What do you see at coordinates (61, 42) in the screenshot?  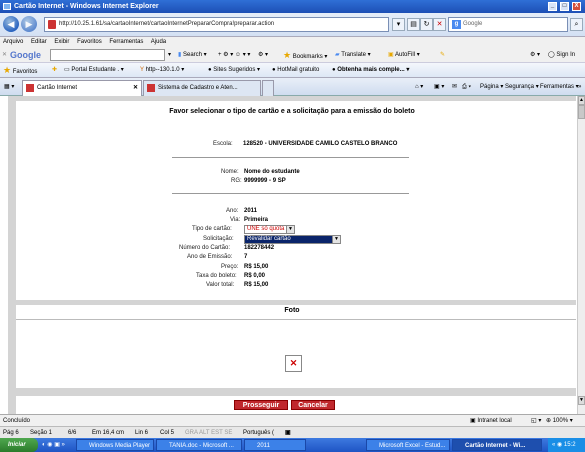 I see `menu-exibir: Exibir` at bounding box center [61, 42].